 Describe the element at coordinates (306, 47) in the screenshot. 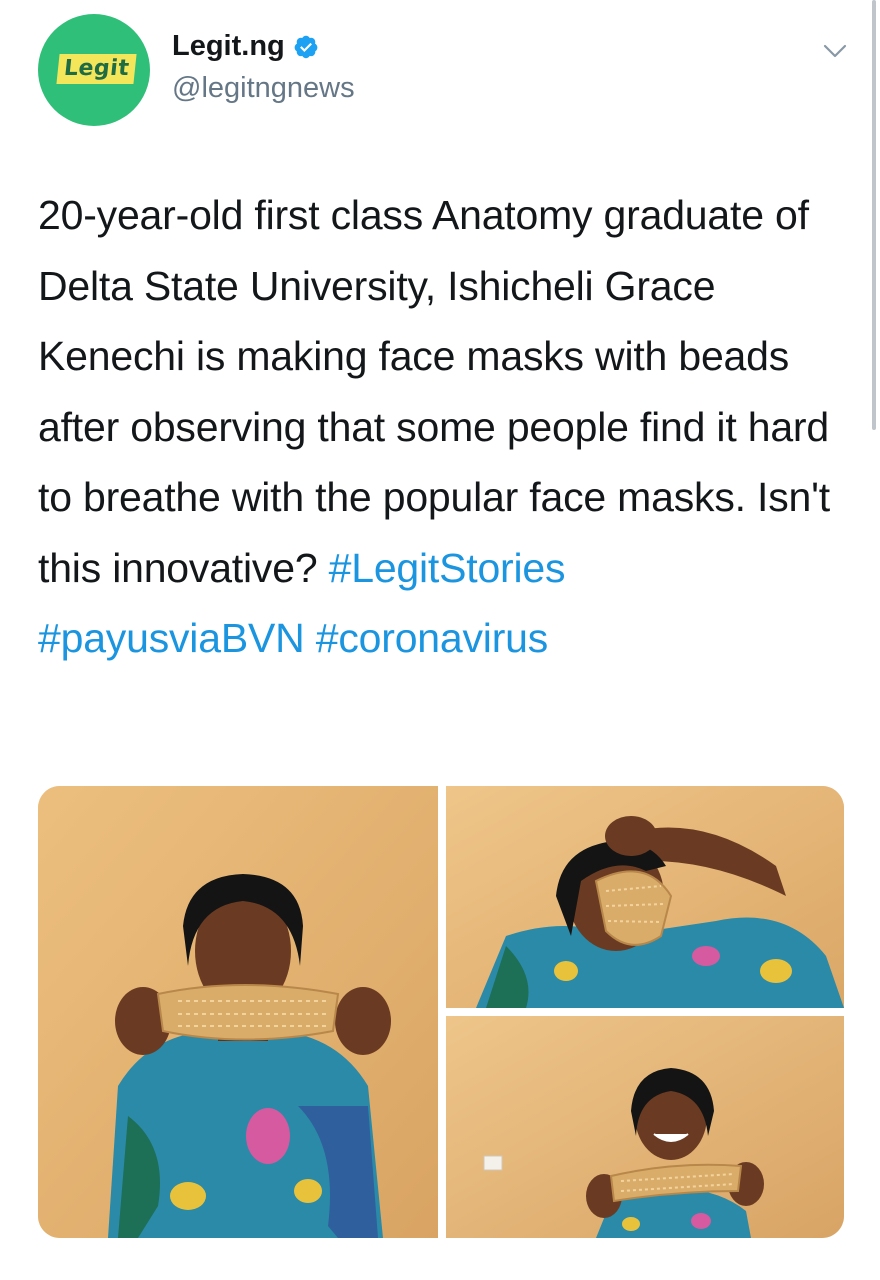

I see `verified-badge-icon` at that location.